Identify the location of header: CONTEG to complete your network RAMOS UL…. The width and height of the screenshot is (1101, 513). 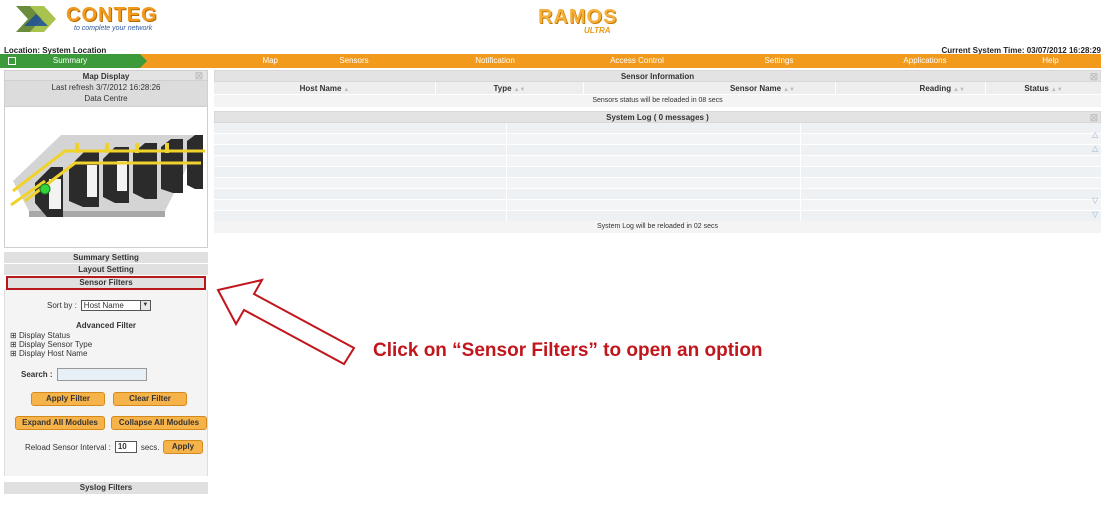
(550, 22).